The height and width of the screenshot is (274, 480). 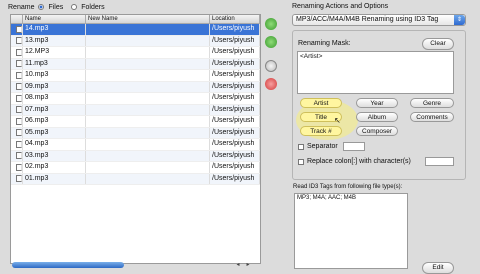 I want to click on rename-mode-select: MP3/ACC/M4A/M4B Renaming using ID3 Tag ⇕, so click(x=379, y=20).